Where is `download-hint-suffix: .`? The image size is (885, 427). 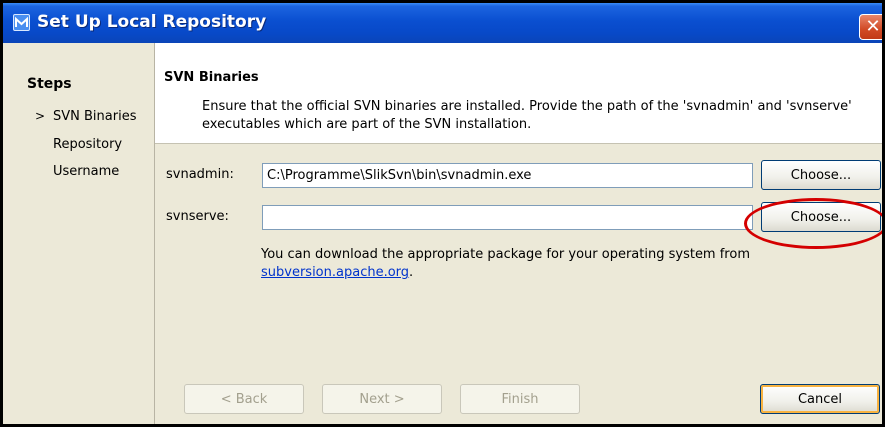 download-hint-suffix: . is located at coordinates (411, 272).